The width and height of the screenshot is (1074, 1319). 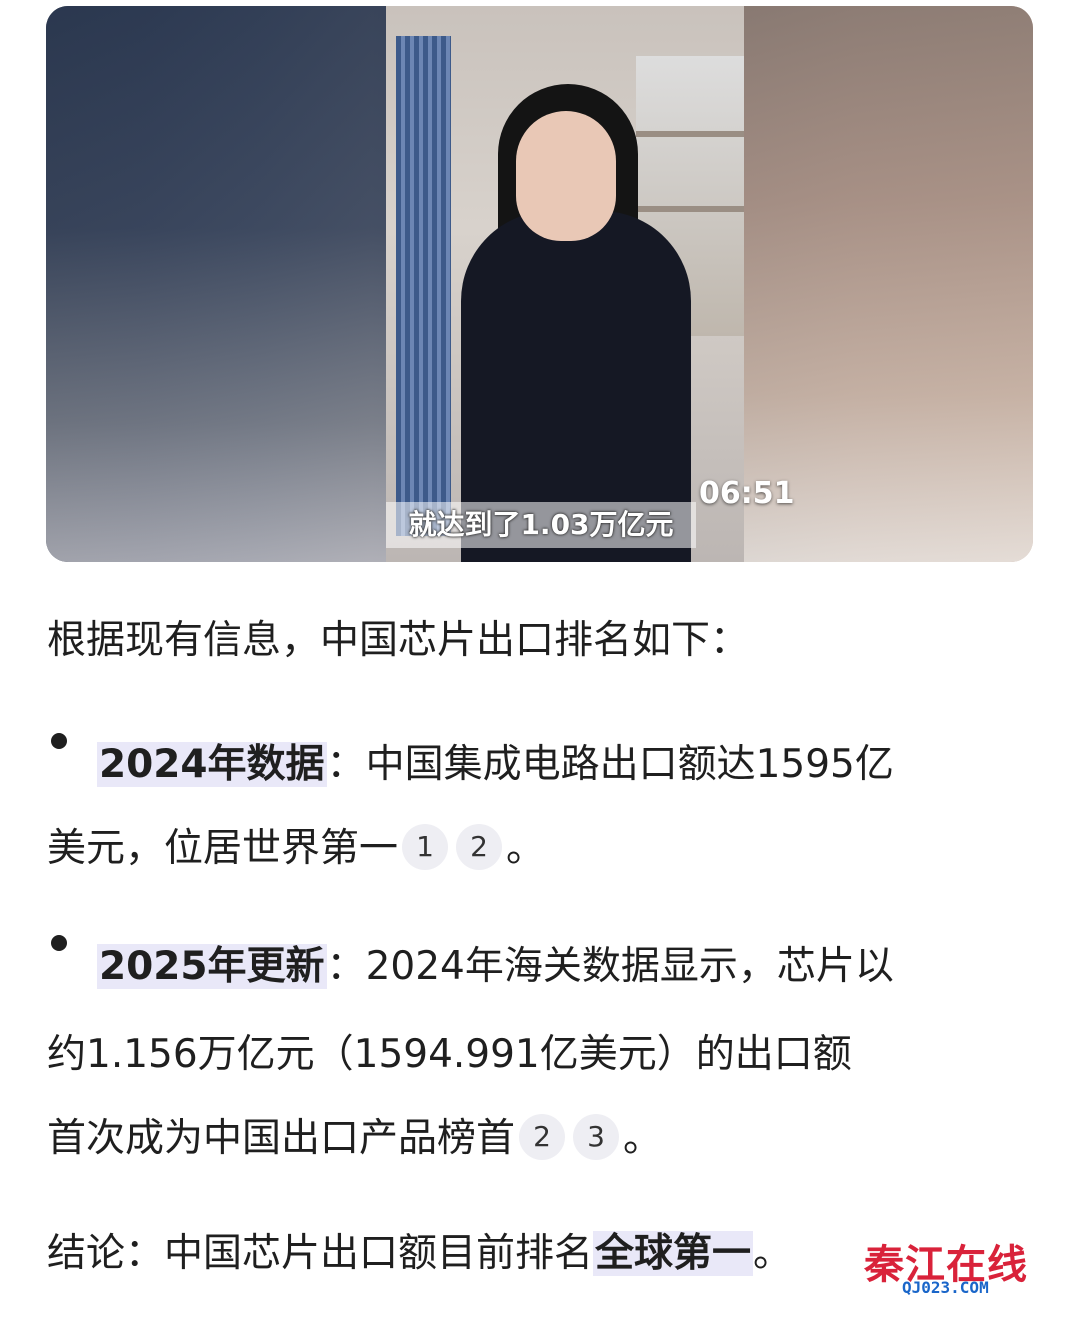 What do you see at coordinates (596, 1136) in the screenshot?
I see `citation-badge: 3` at bounding box center [596, 1136].